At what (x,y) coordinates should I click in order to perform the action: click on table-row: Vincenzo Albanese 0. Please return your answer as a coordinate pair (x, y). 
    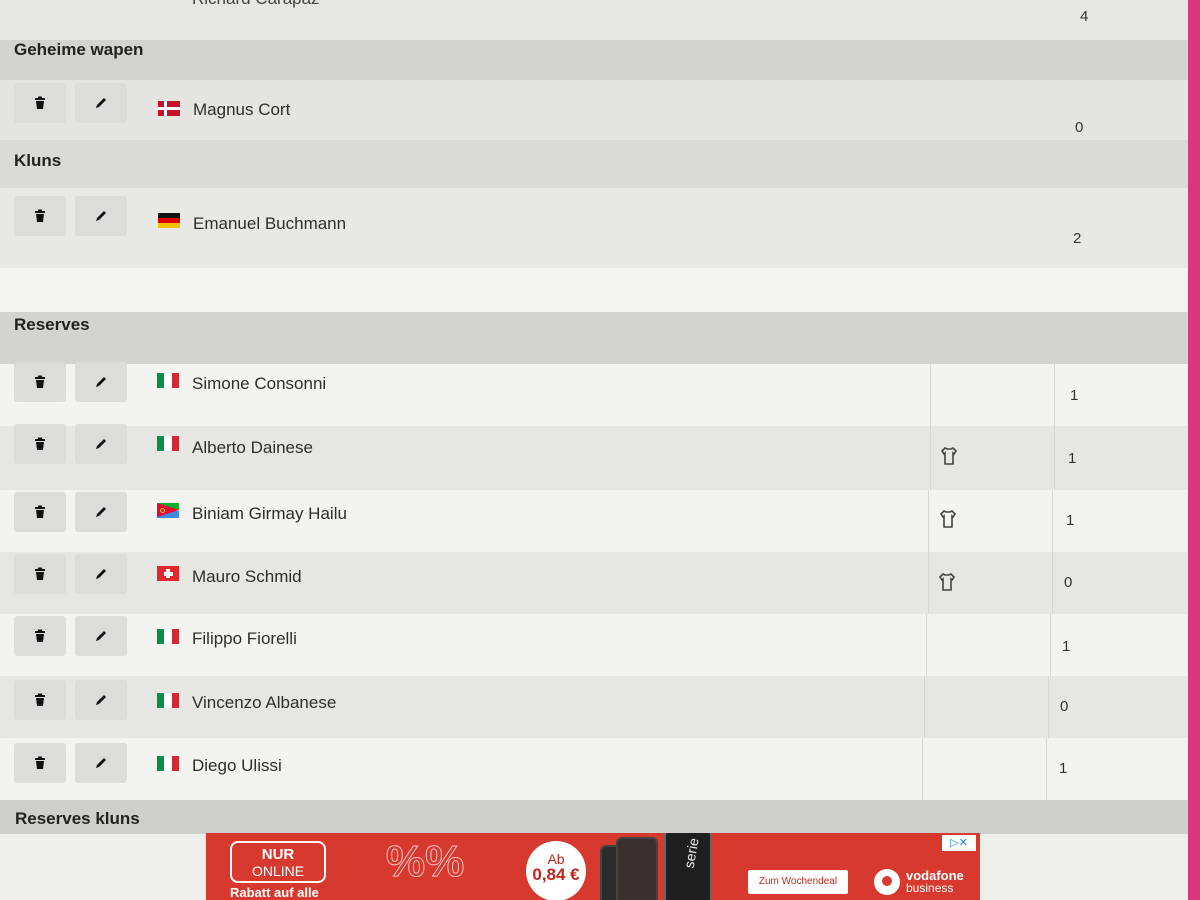
    Looking at the image, I should click on (594, 707).